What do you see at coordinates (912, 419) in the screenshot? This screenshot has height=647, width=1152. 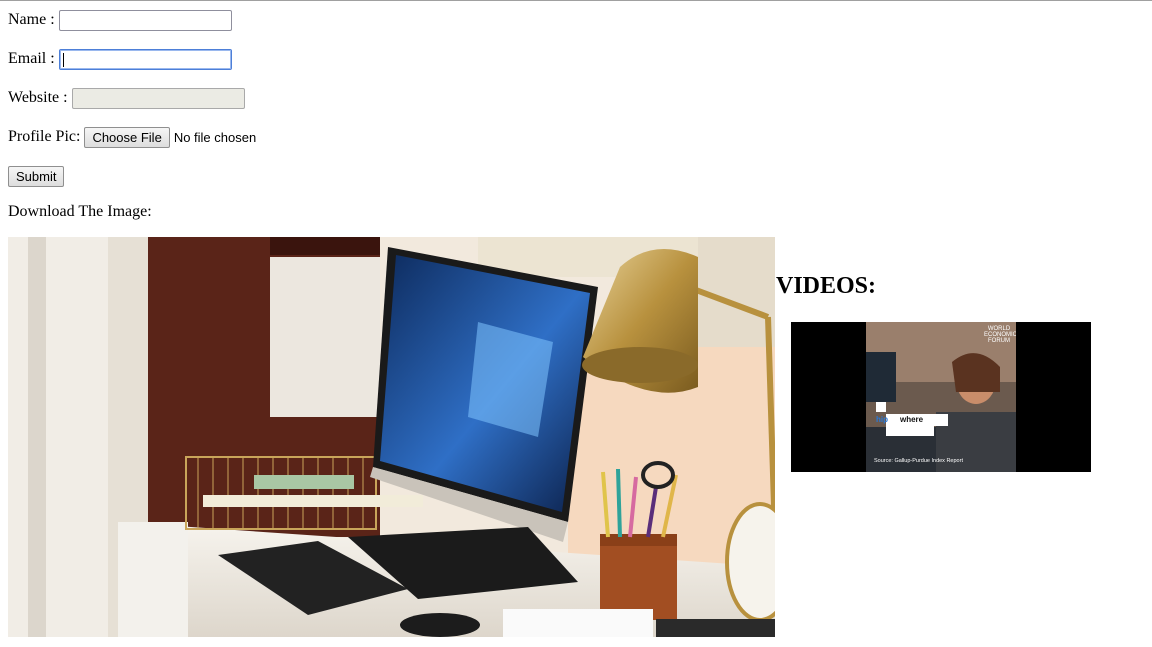 I see `video-caption: where` at bounding box center [912, 419].